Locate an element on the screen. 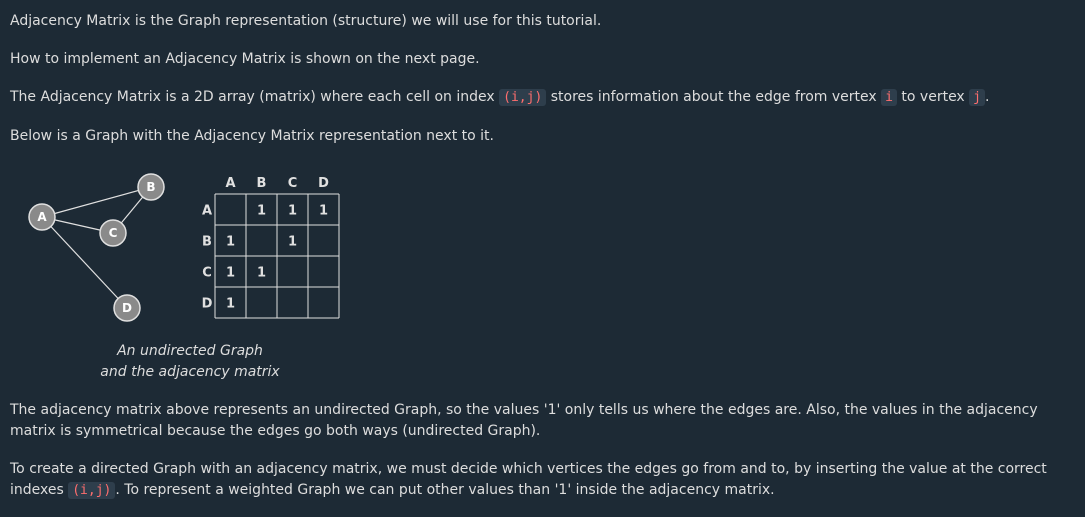  graph-node-label: D is located at coordinates (127, 308).